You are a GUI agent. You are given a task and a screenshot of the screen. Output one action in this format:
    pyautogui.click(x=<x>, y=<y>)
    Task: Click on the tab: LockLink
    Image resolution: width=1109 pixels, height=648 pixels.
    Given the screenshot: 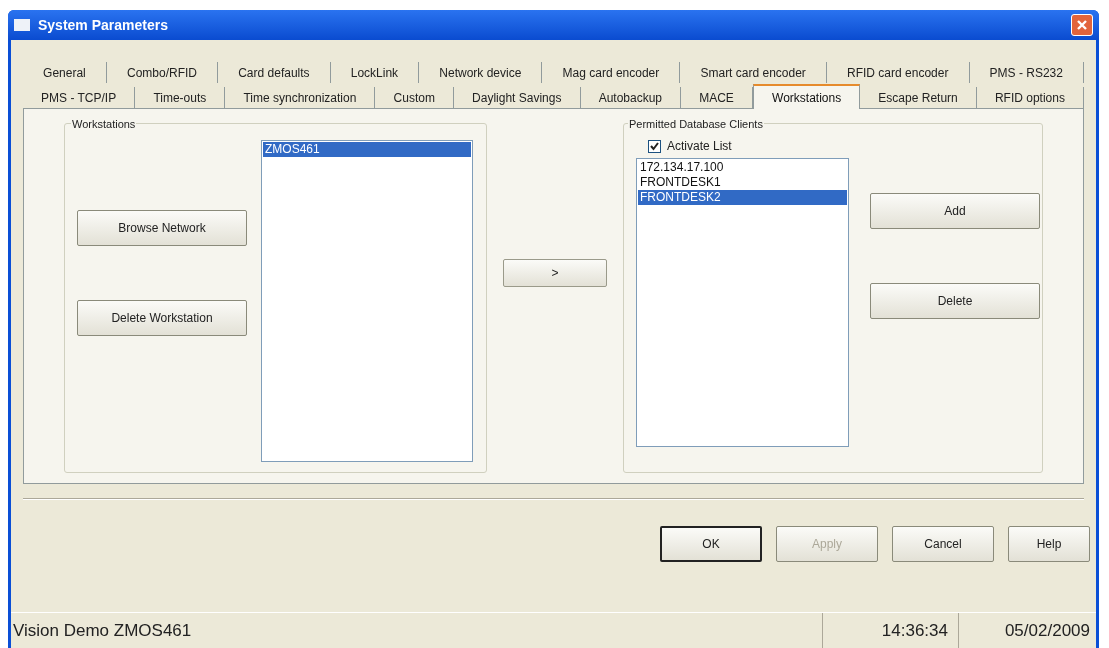 What is the action you would take?
    pyautogui.click(x=375, y=72)
    